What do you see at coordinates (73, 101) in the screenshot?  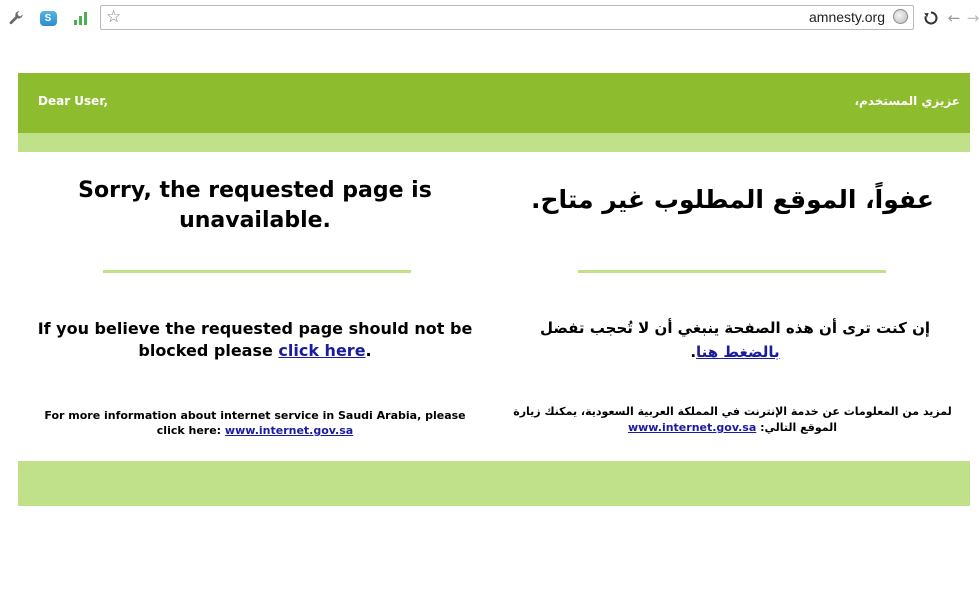 I see `greeting-english: Dear User,` at bounding box center [73, 101].